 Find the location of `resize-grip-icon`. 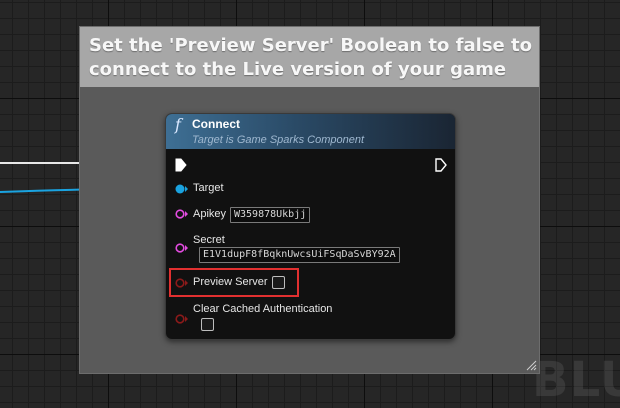

resize-grip-icon is located at coordinates (531, 365).